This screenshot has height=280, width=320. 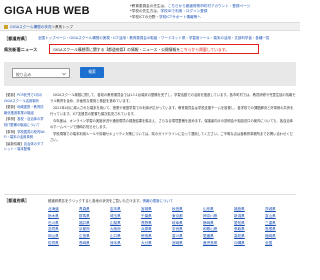 I want to click on prefecture-link: 兵庫県, so click(x=156, y=230).